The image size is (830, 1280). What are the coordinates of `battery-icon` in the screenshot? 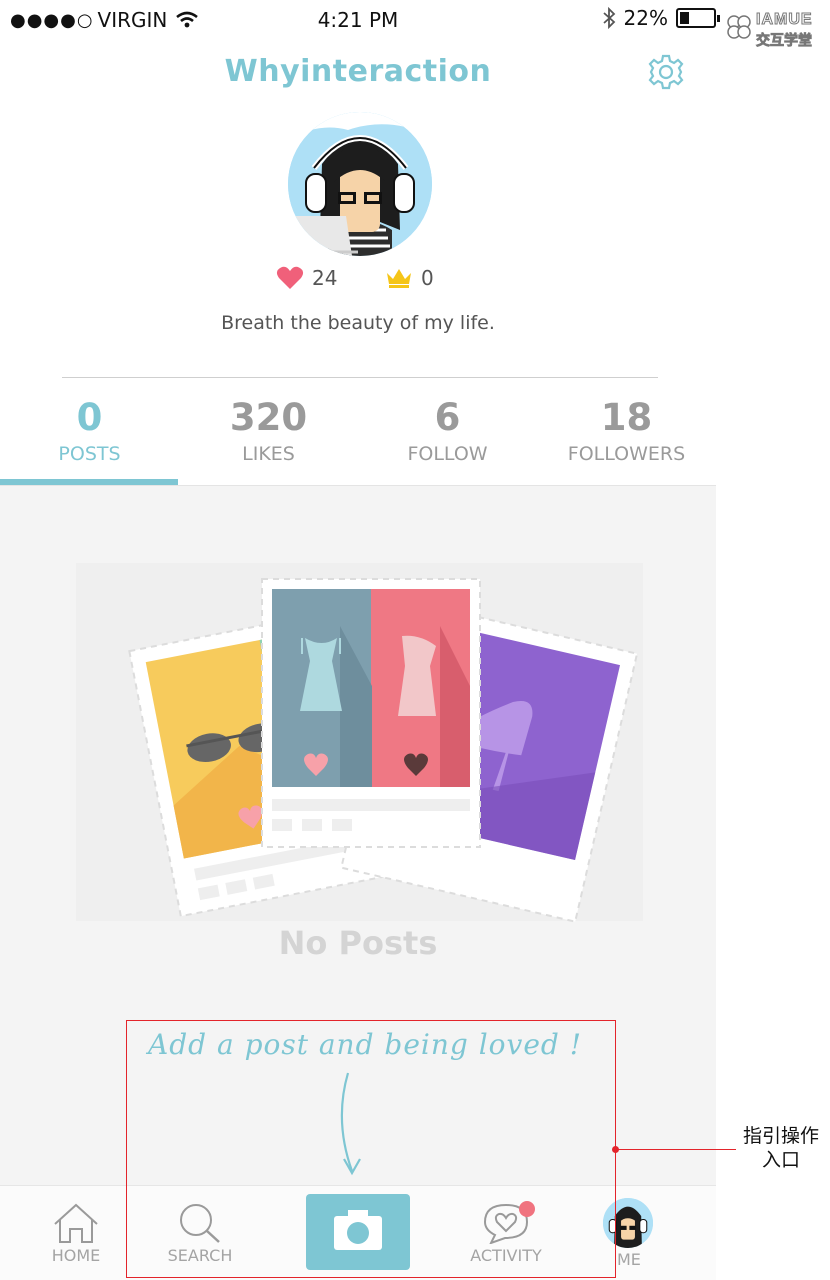 It's located at (698, 18).